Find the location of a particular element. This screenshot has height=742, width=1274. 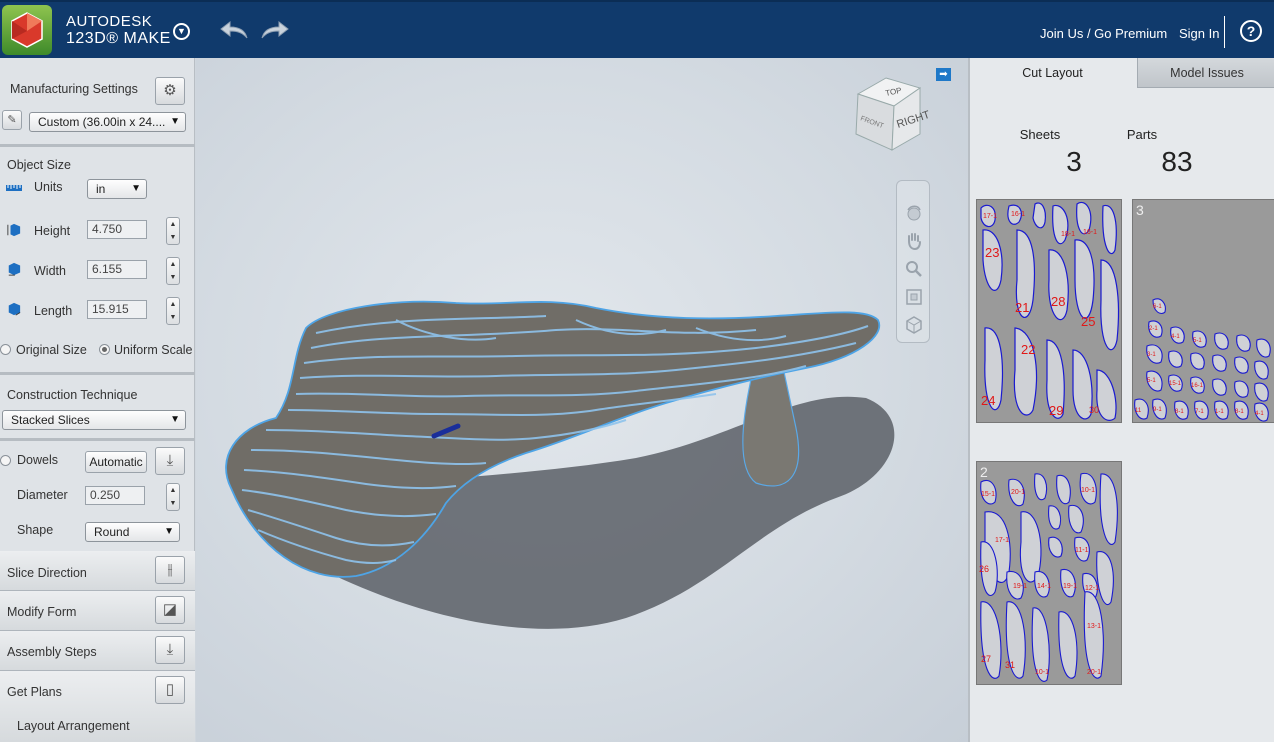

svg-text: 22 is located at coordinates (1028, 349).